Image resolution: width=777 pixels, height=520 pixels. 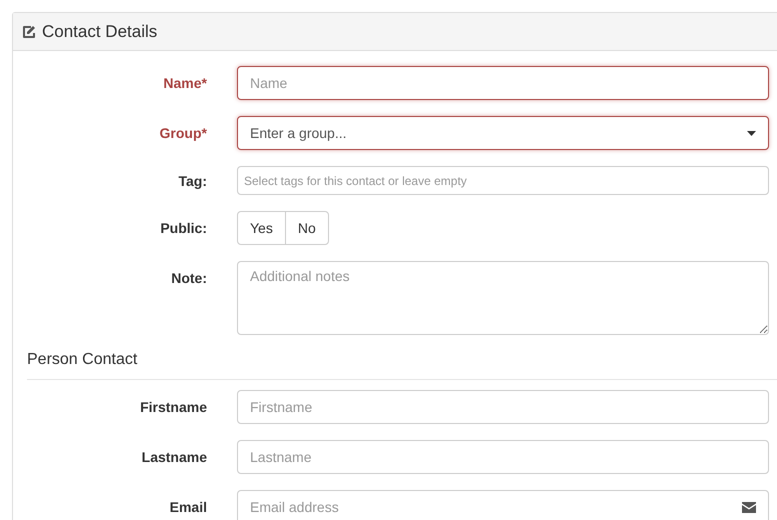 I want to click on toggle-button: Yes, so click(x=261, y=228).